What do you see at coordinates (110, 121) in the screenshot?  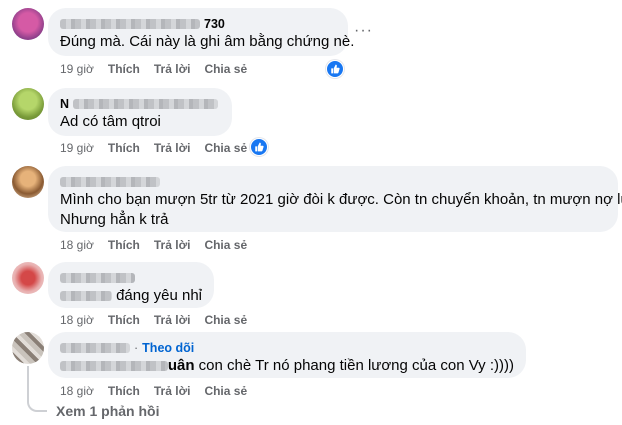 I see `comment-text: Ad có tâm qtroi` at bounding box center [110, 121].